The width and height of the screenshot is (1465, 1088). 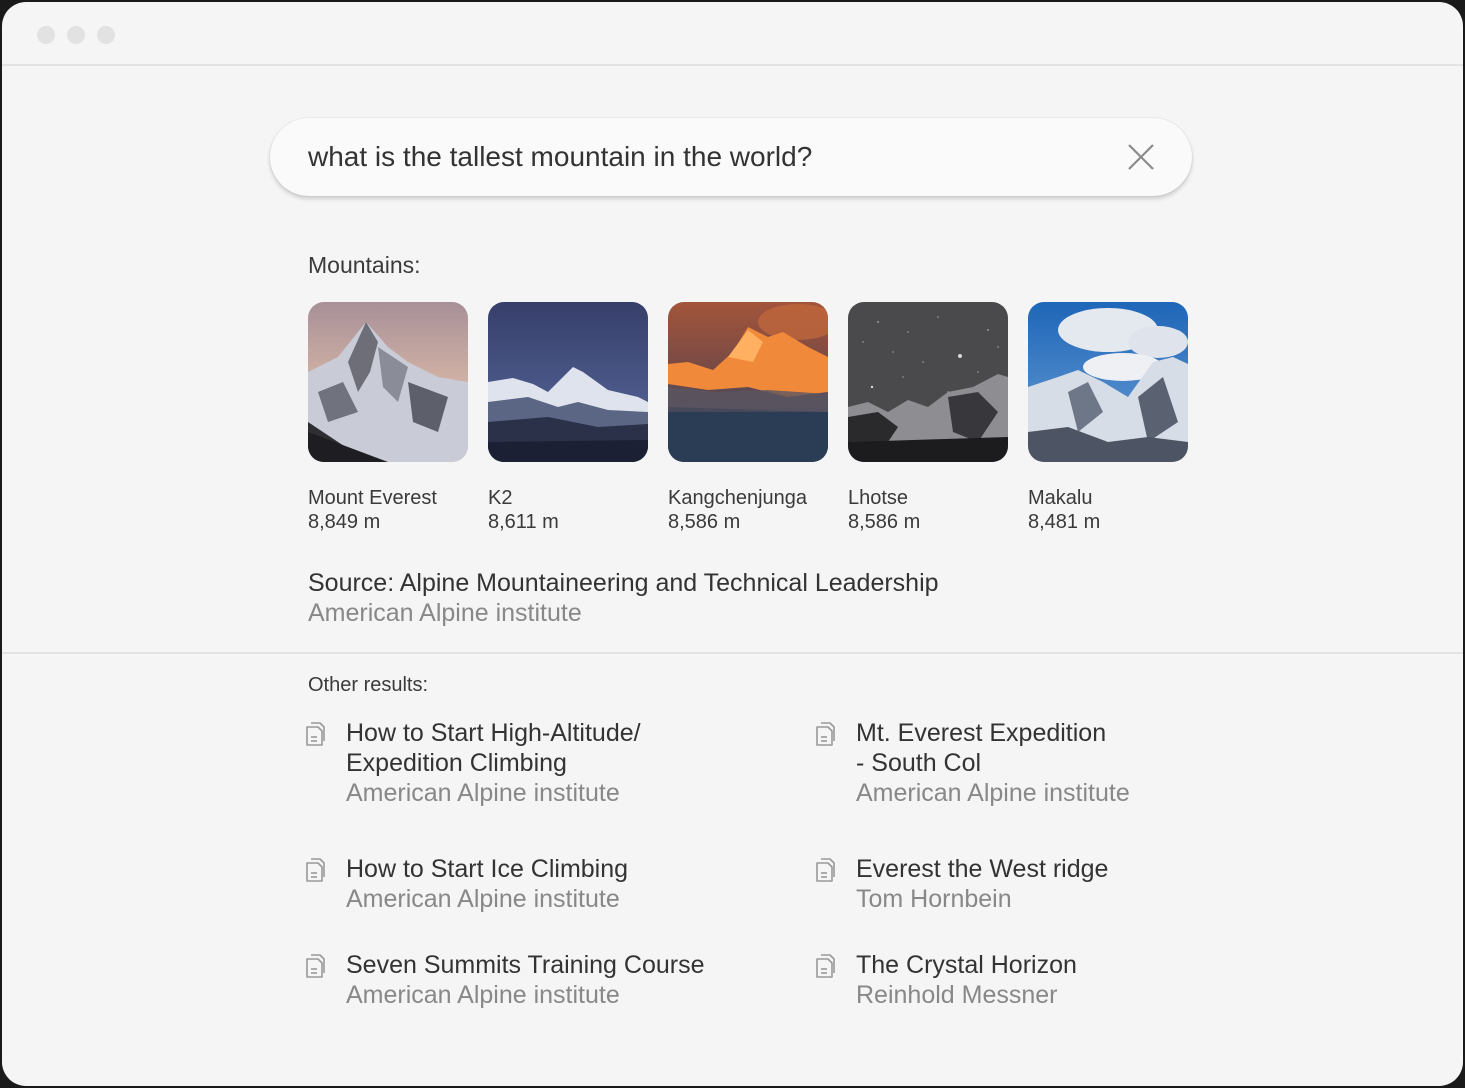 I want to click on search-bar, so click(x=731, y=157).